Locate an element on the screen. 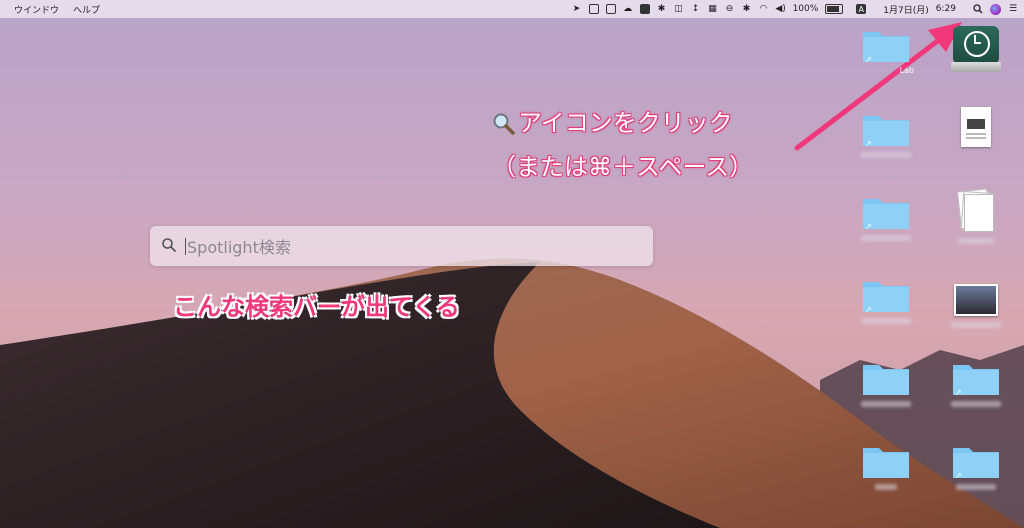 This screenshot has height=528, width=1024. desktop-document-stack is located at coordinates (976, 216).